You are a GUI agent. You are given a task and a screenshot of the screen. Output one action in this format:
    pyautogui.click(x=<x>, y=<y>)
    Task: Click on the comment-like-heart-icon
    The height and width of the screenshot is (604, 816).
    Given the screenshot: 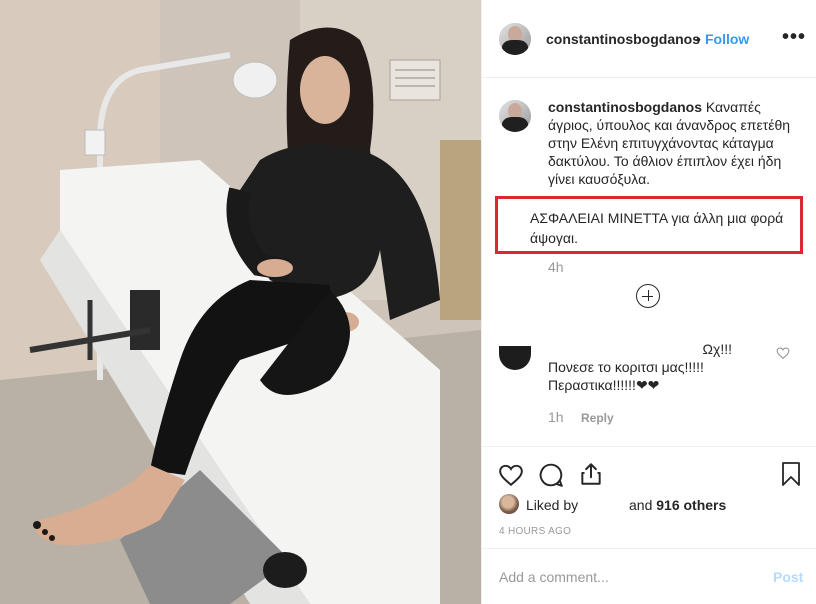 What is the action you would take?
    pyautogui.click(x=783, y=353)
    